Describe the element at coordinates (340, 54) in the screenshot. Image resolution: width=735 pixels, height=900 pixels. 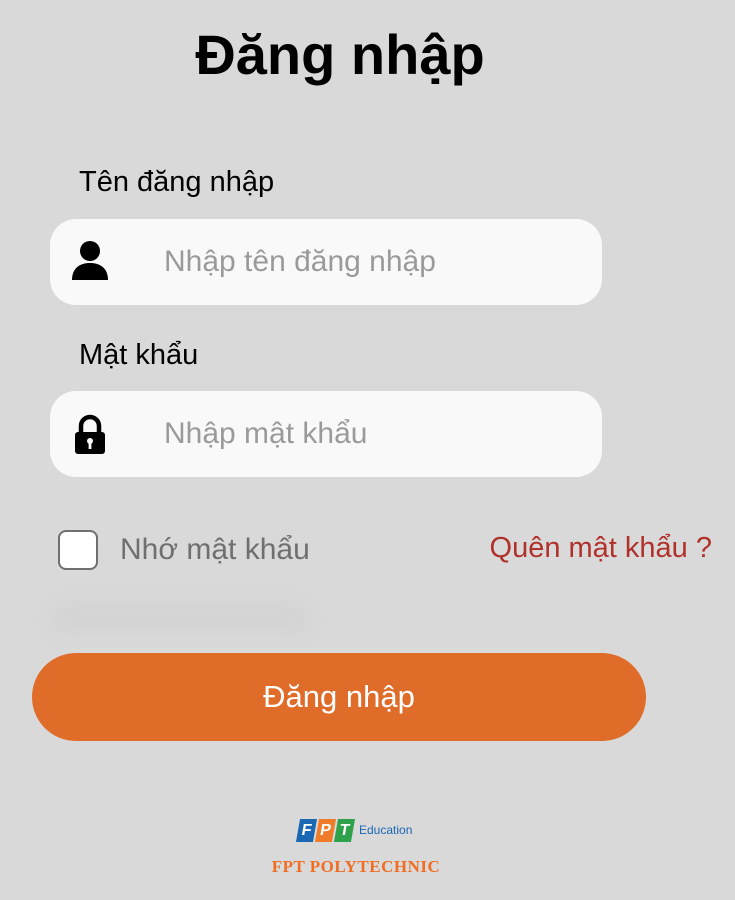
I see `page-title: Đăng nhập` at that location.